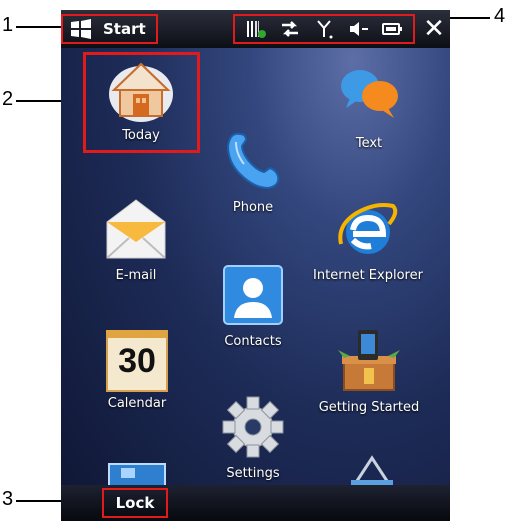 Image resolution: width=511 pixels, height=521 pixels. I want to click on internet-explorer-icon, so click(368, 228).